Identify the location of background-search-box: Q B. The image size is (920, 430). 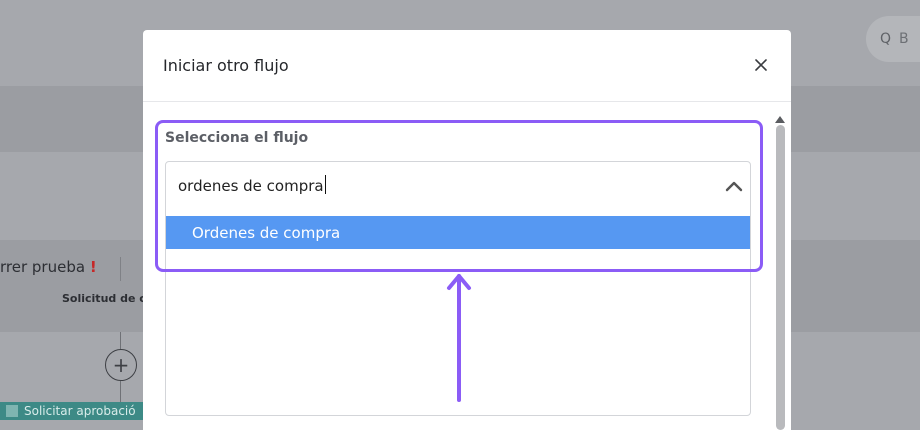
(893, 39).